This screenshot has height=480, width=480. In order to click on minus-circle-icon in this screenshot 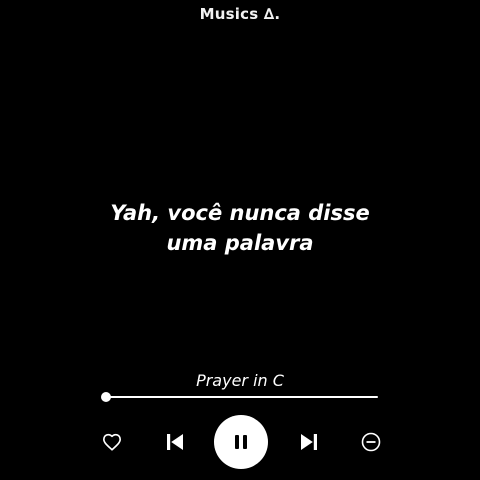, I will do `click(371, 442)`.